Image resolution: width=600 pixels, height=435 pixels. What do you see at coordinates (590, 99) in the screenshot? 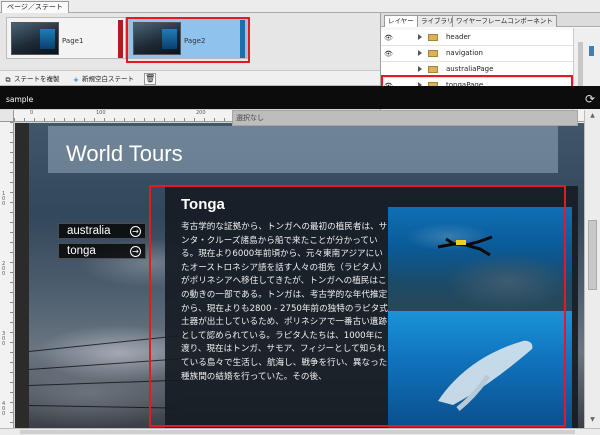
I see `refresh-icon: ⟳` at bounding box center [590, 99].